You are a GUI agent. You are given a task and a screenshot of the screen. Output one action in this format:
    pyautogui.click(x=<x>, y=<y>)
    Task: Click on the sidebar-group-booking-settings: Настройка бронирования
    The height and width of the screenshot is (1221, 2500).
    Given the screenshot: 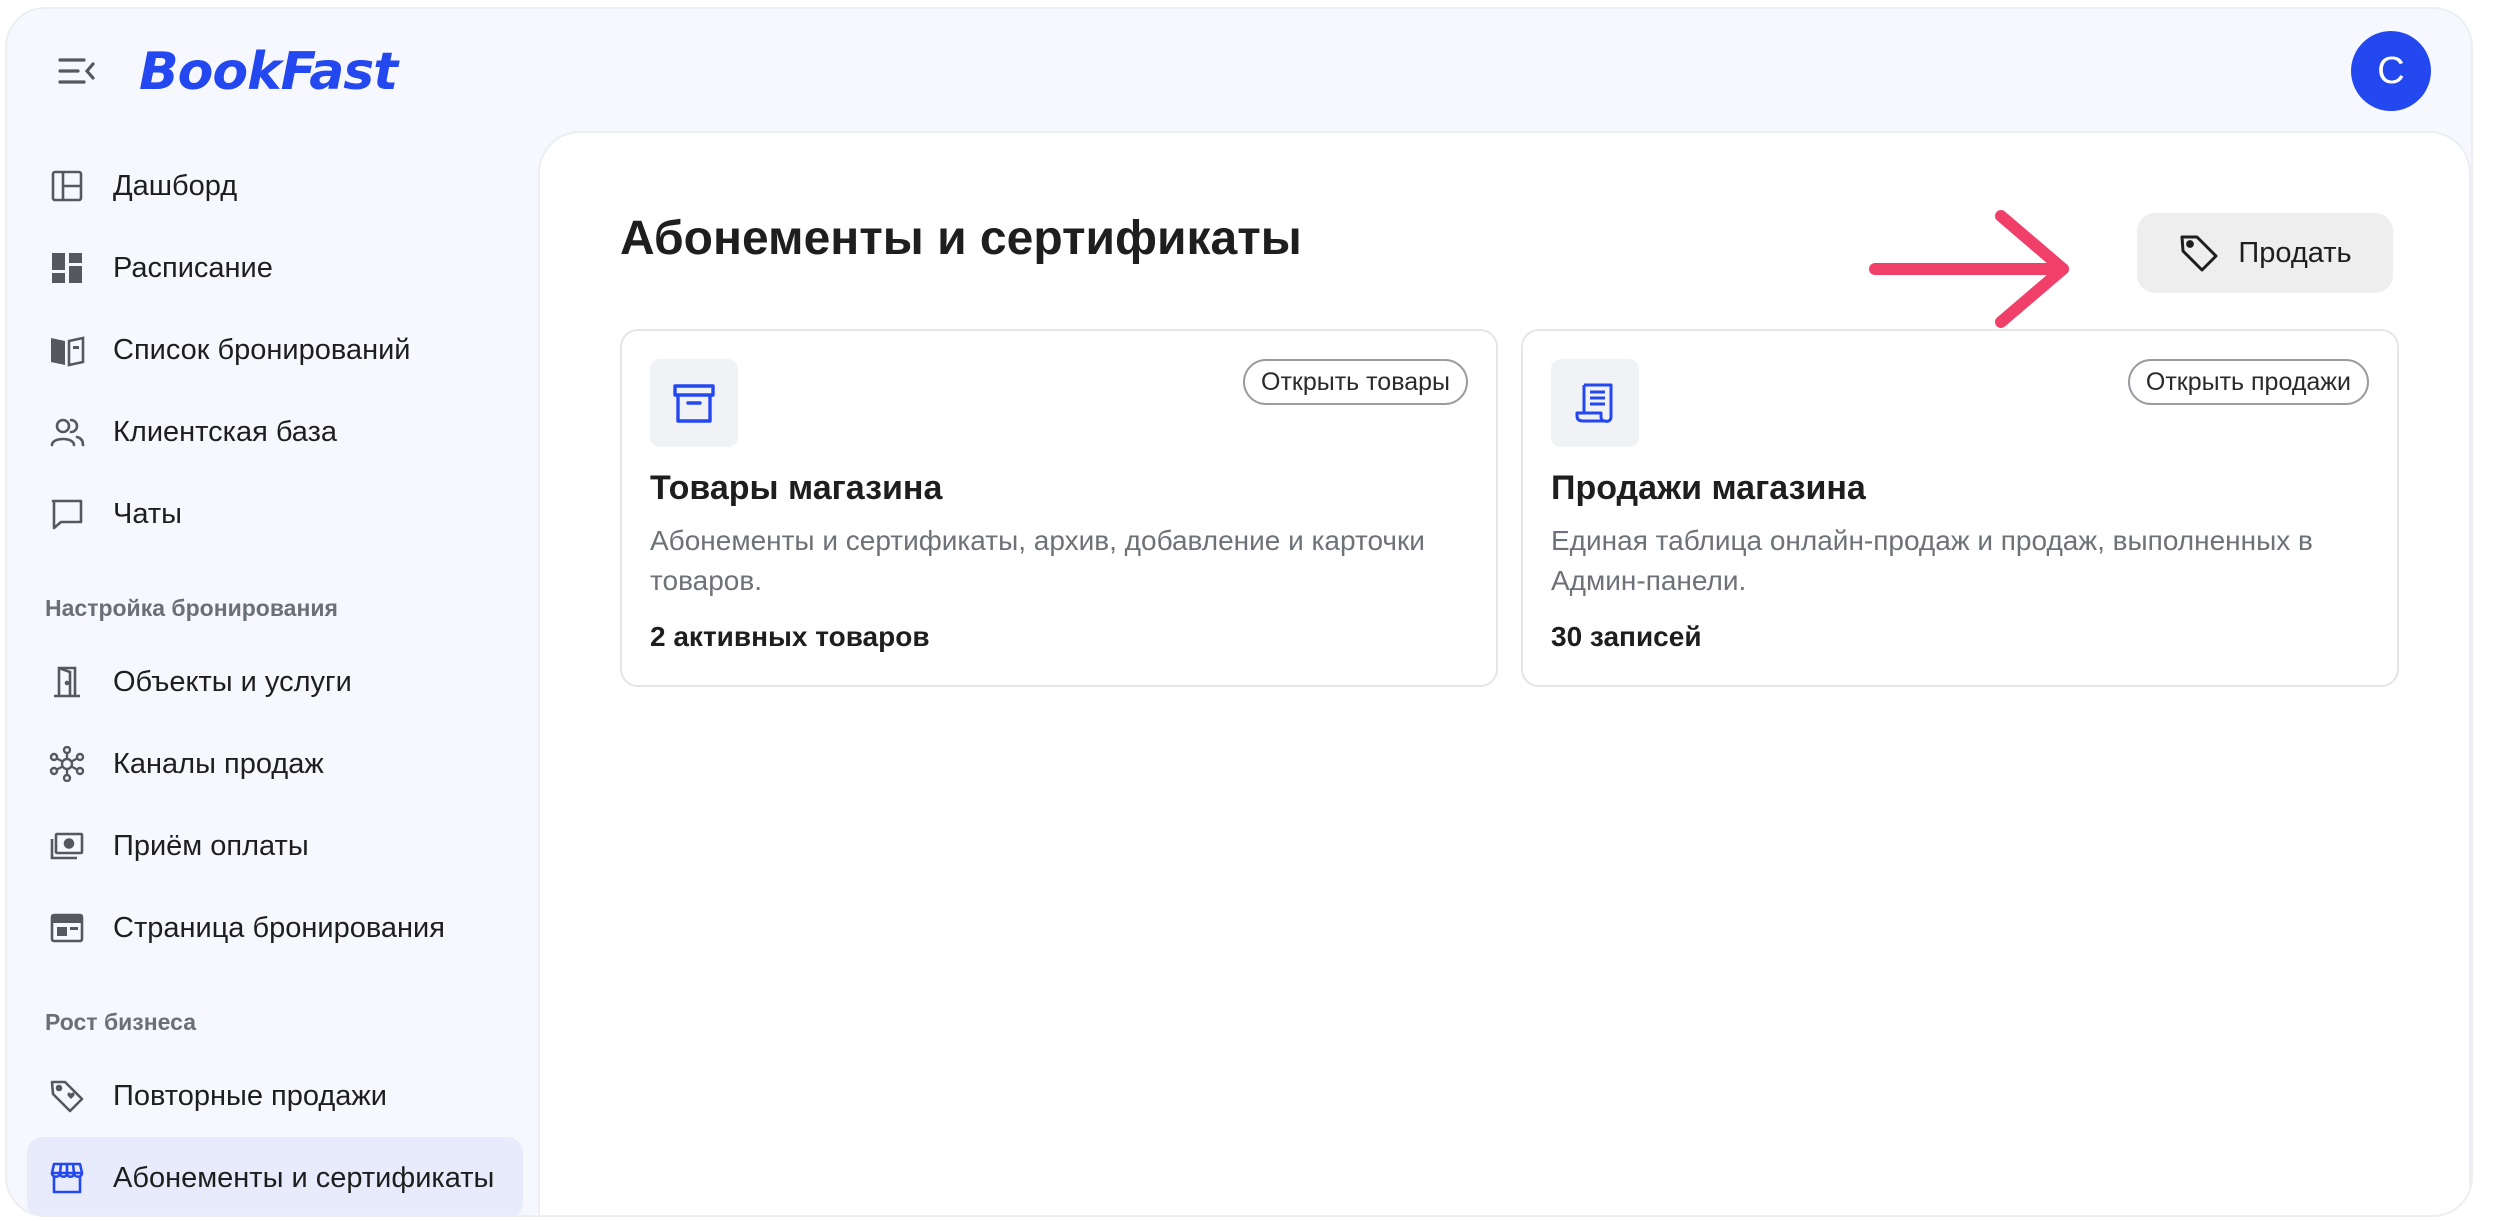 What is the action you would take?
    pyautogui.click(x=191, y=607)
    